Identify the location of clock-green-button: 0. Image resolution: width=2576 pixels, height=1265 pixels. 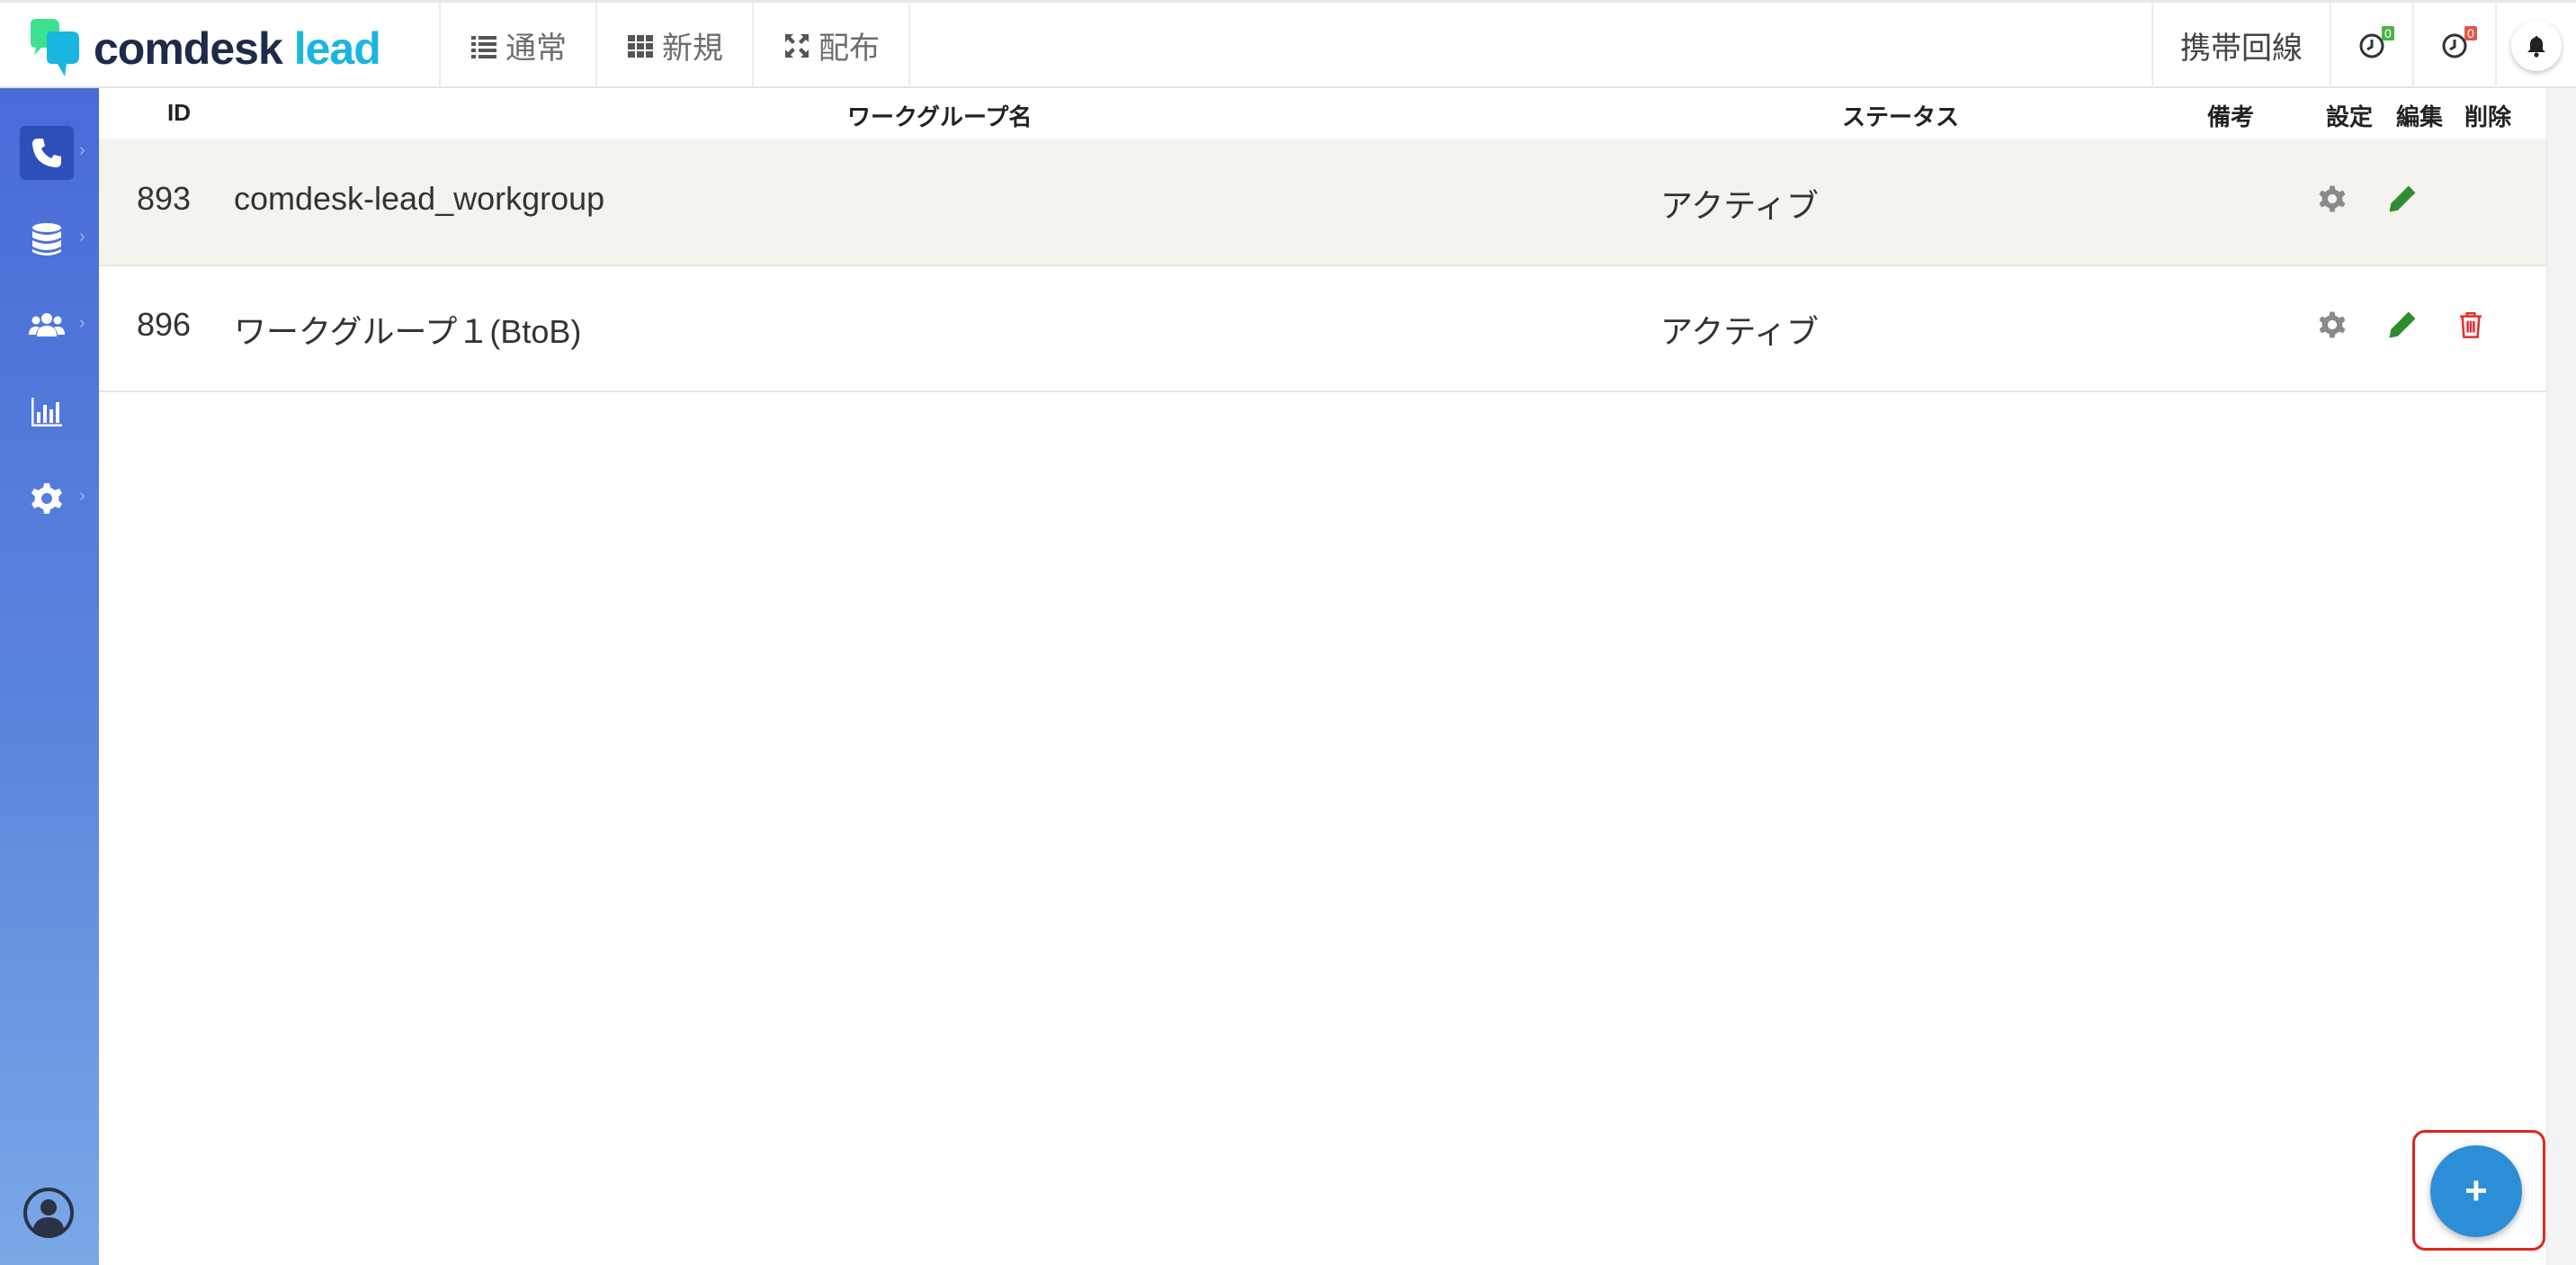
(2371, 45).